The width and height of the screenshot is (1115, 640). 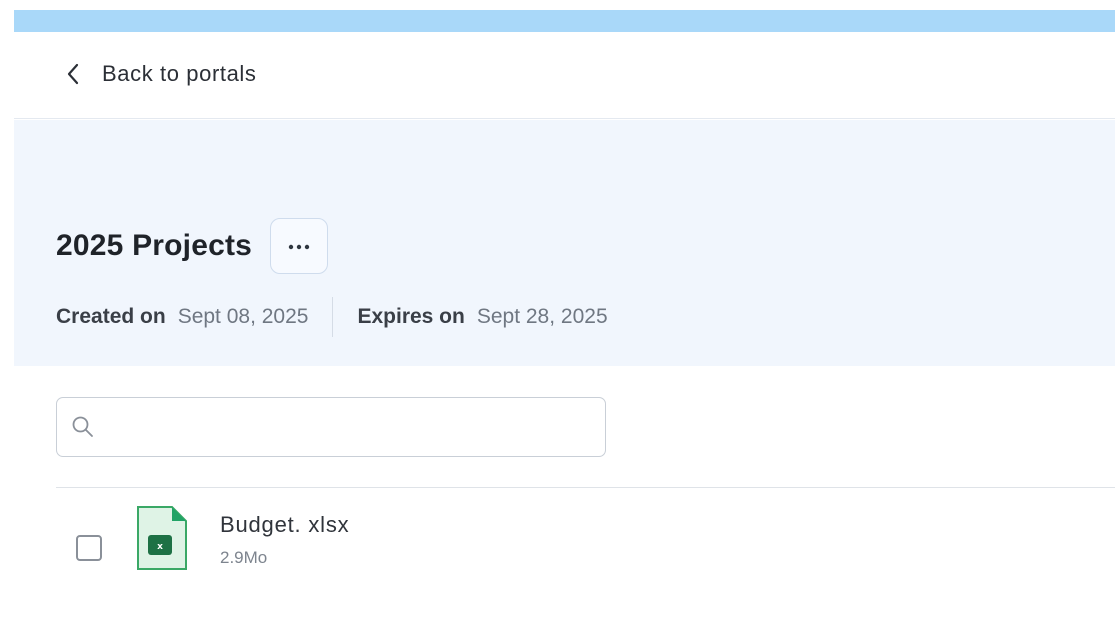 I want to click on title-row: 2025 Projects, so click(x=192, y=246).